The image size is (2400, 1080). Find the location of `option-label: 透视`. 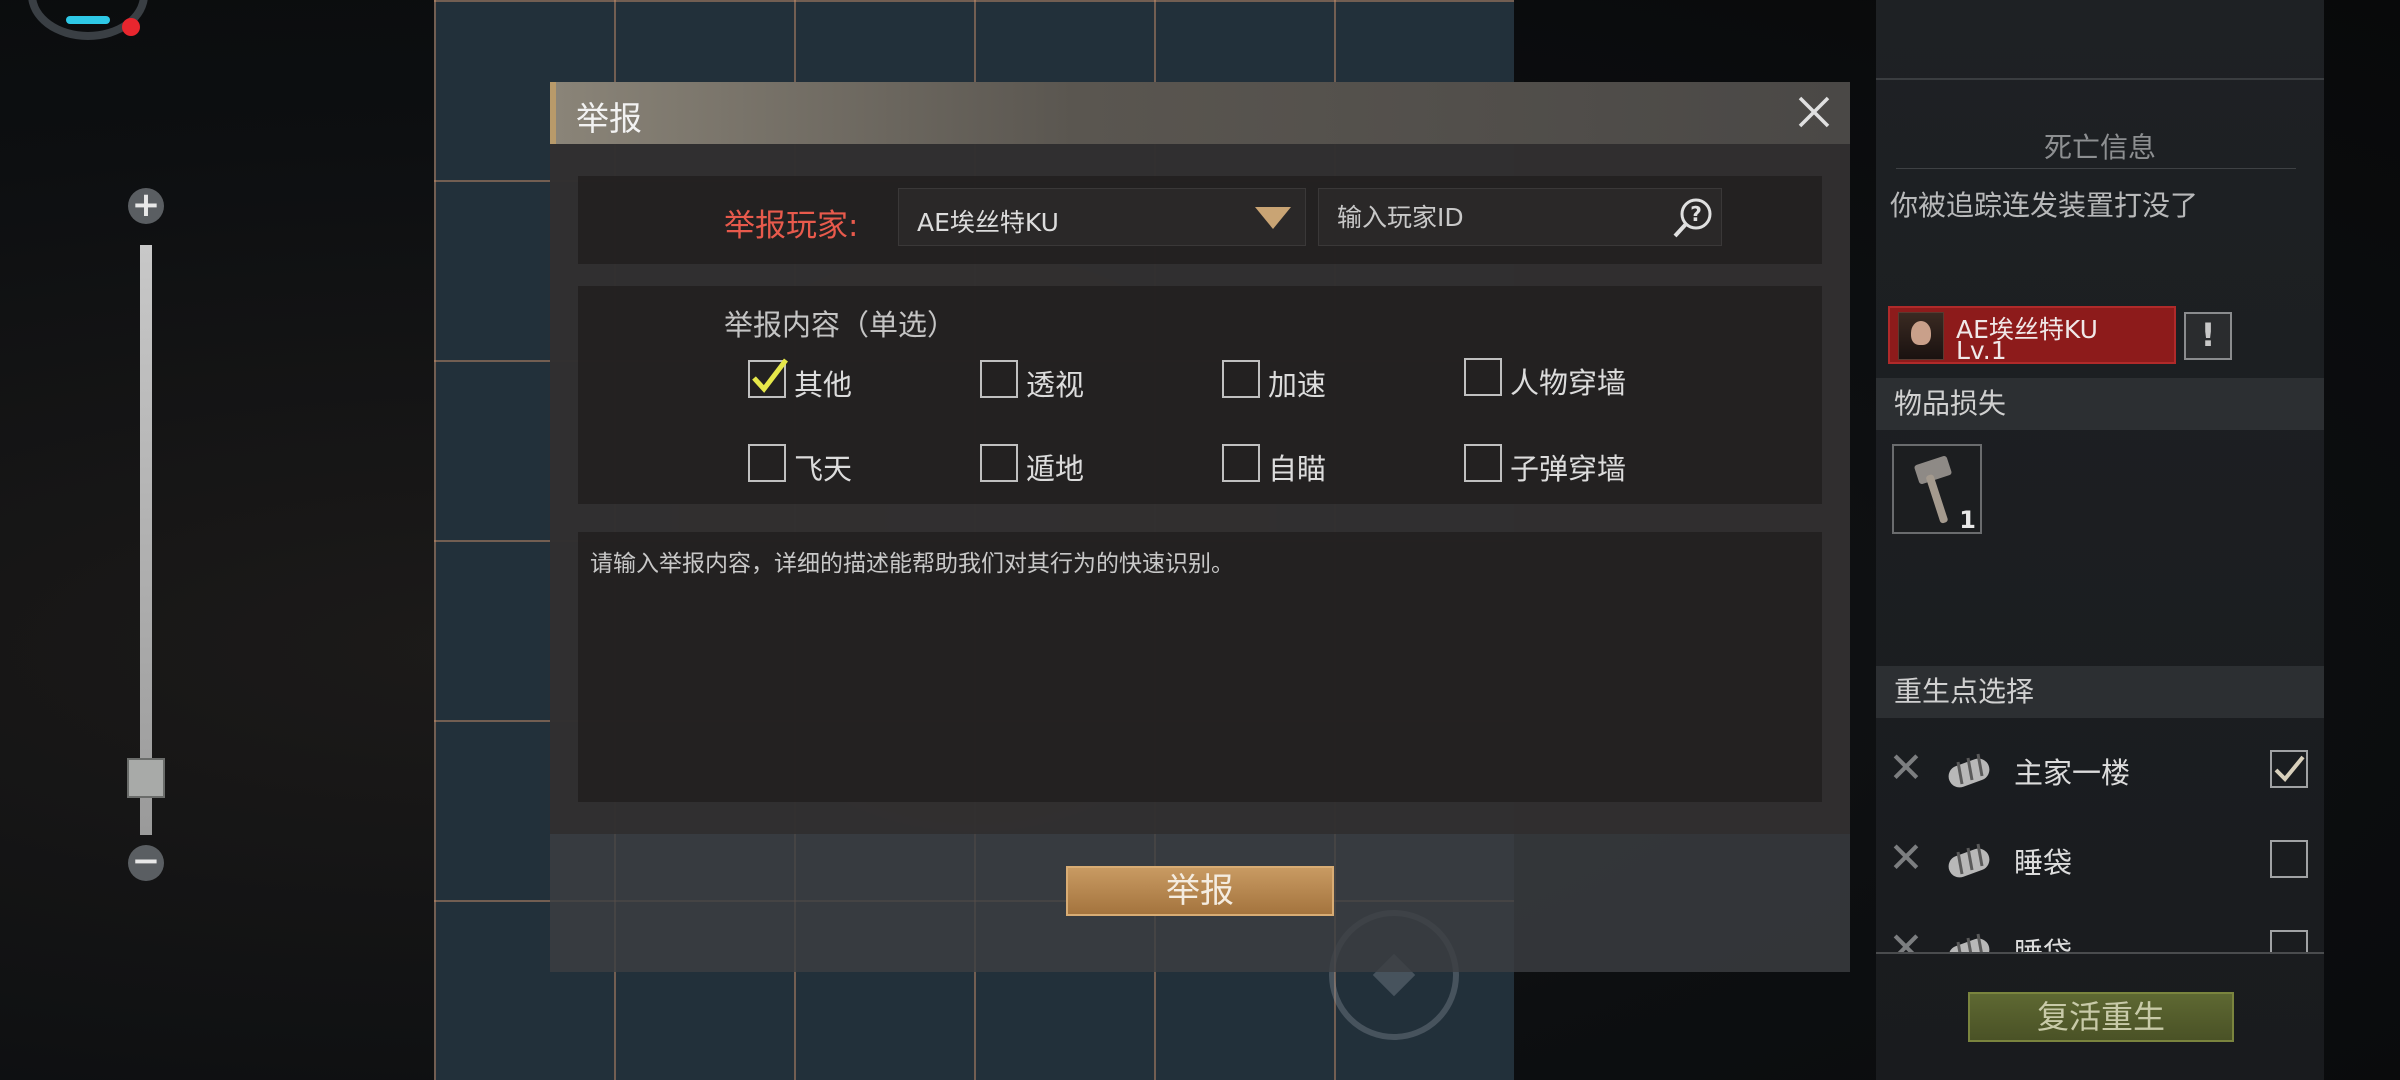

option-label: 透视 is located at coordinates (1055, 385).